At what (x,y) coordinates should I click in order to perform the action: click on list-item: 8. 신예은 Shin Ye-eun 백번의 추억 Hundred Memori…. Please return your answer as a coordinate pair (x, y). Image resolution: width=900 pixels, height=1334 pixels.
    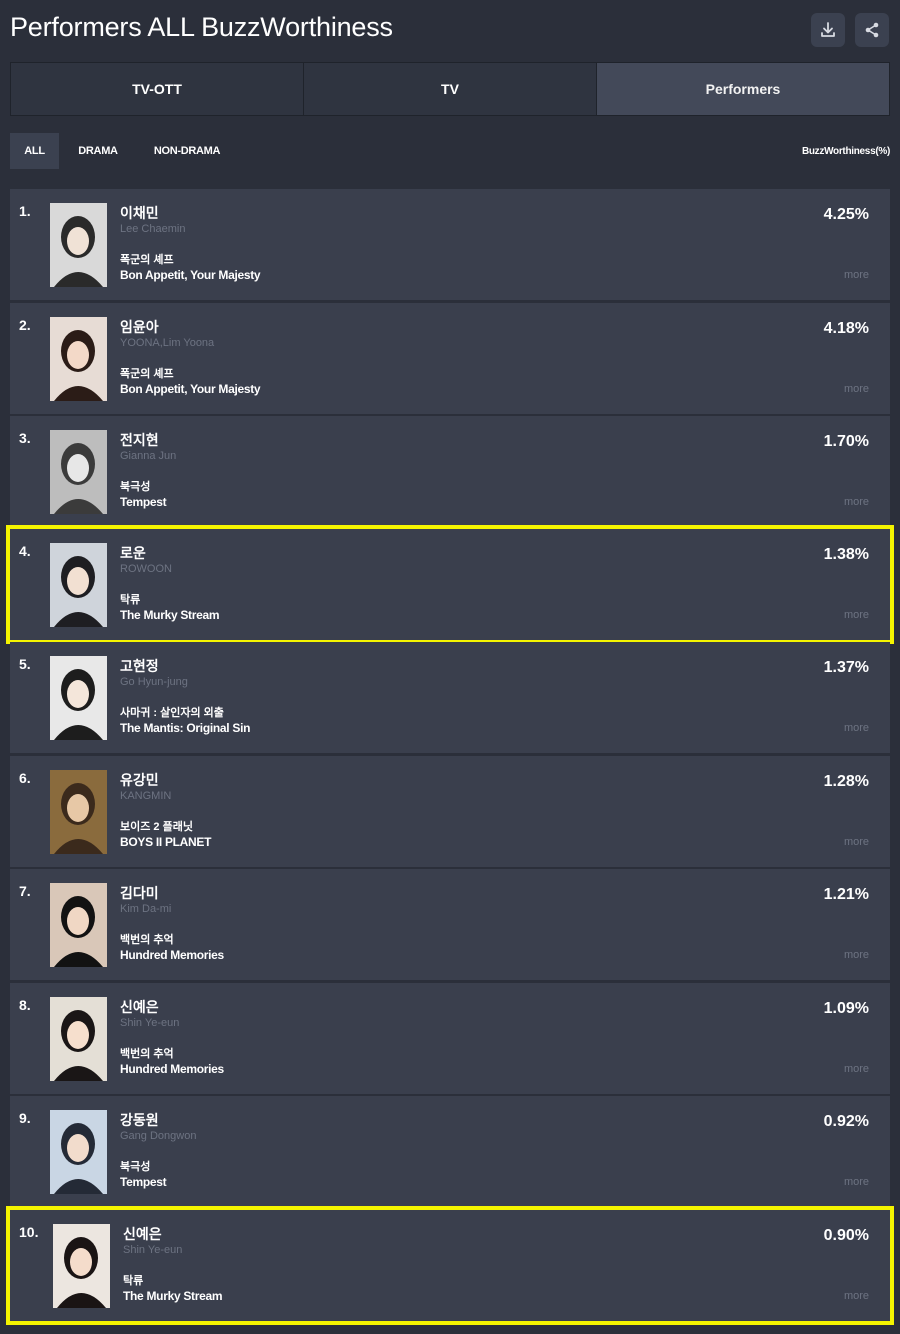
    Looking at the image, I should click on (450, 1038).